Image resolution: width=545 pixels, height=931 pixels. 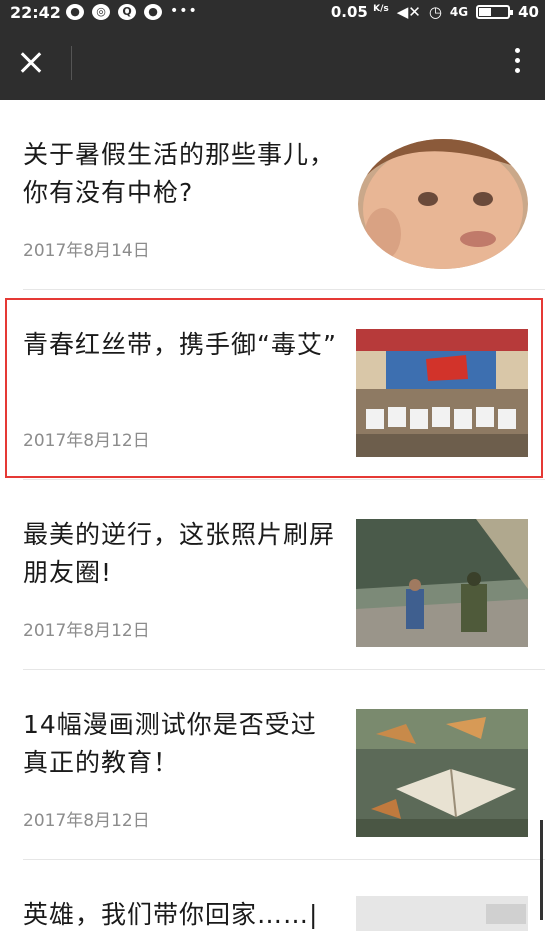 I want to click on article-title: 关于暑假生活的那些事儿，你有没有中枪?, so click(x=179, y=173).